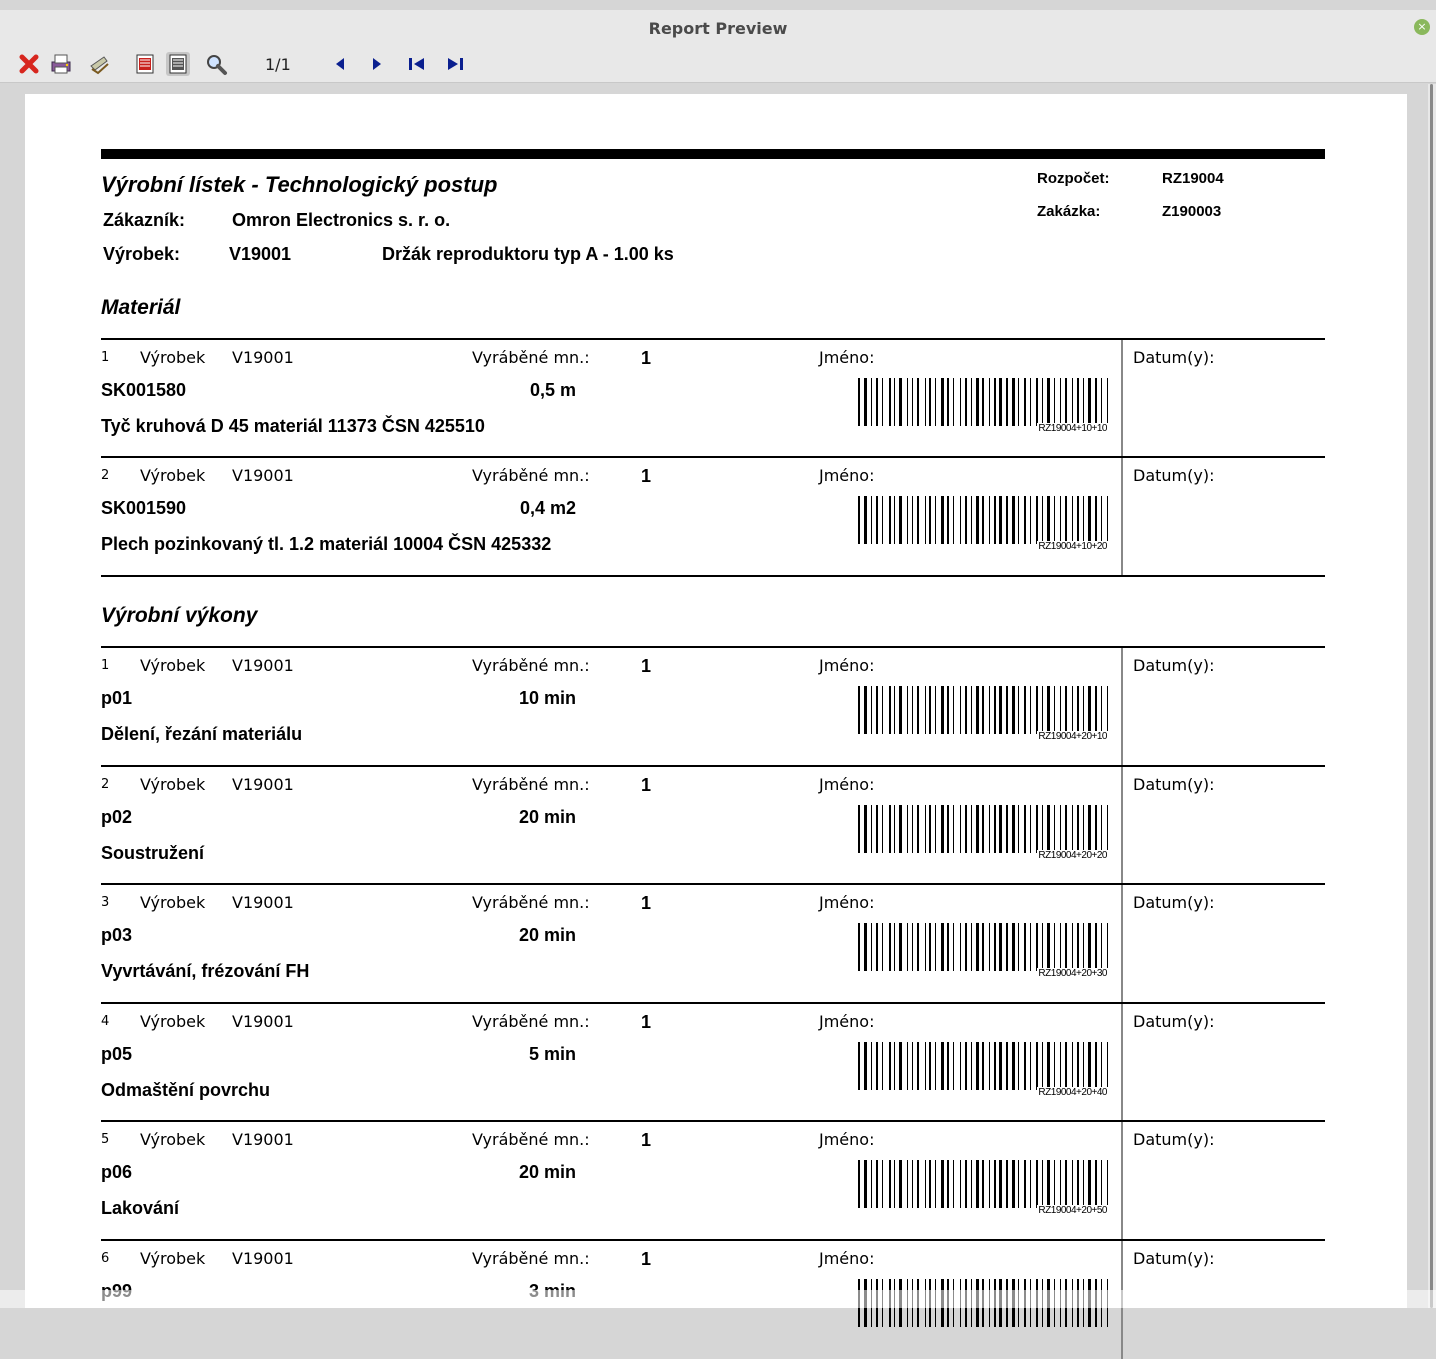  I want to click on order-label: Zakázka:, so click(1069, 211).